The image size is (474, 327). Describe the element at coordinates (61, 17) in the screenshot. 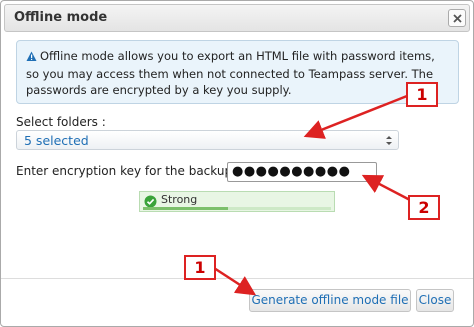

I see `dialog-title: Offline mode` at that location.